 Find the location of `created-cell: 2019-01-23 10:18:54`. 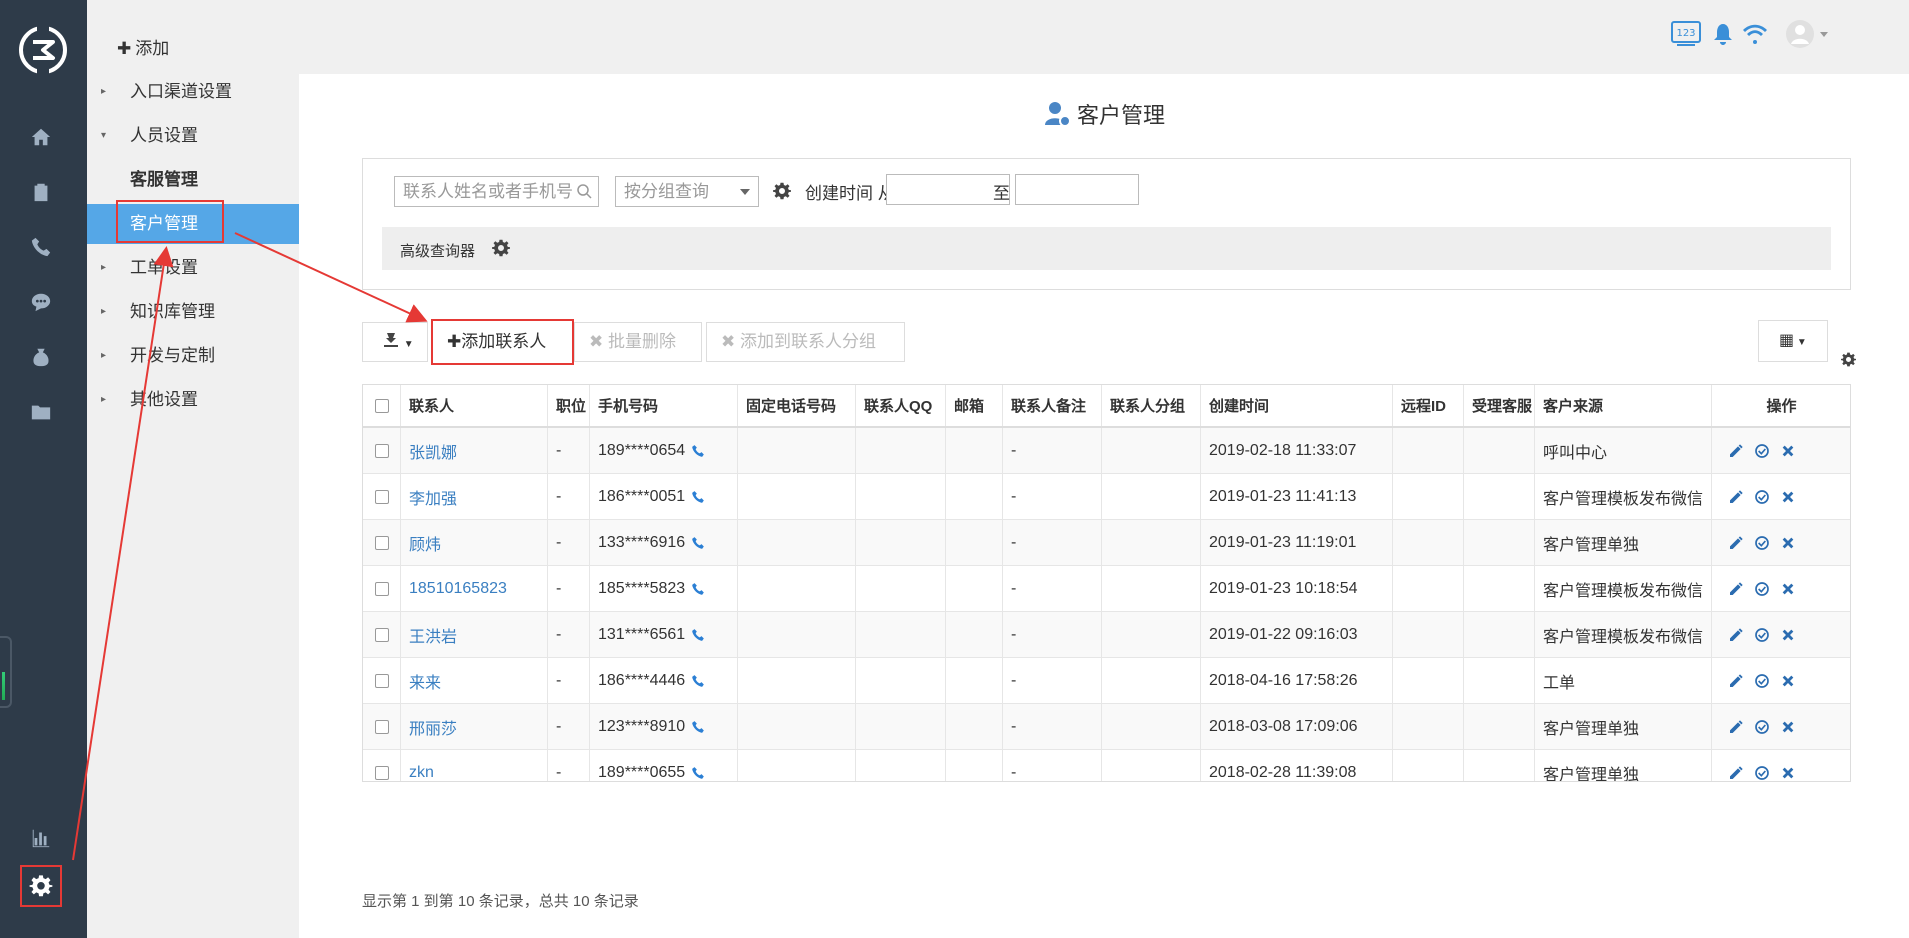

created-cell: 2019-01-23 10:18:54 is located at coordinates (1297, 588).